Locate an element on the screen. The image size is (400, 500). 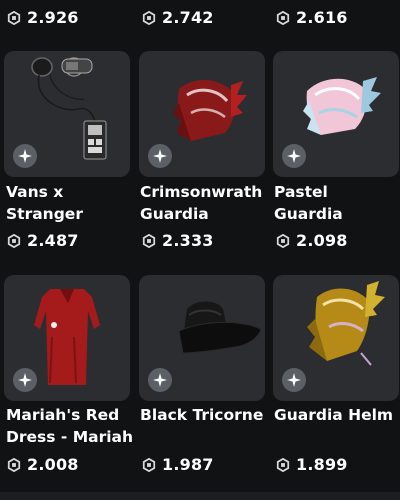
item-name: Black Tricorne is located at coordinates (206, 415).